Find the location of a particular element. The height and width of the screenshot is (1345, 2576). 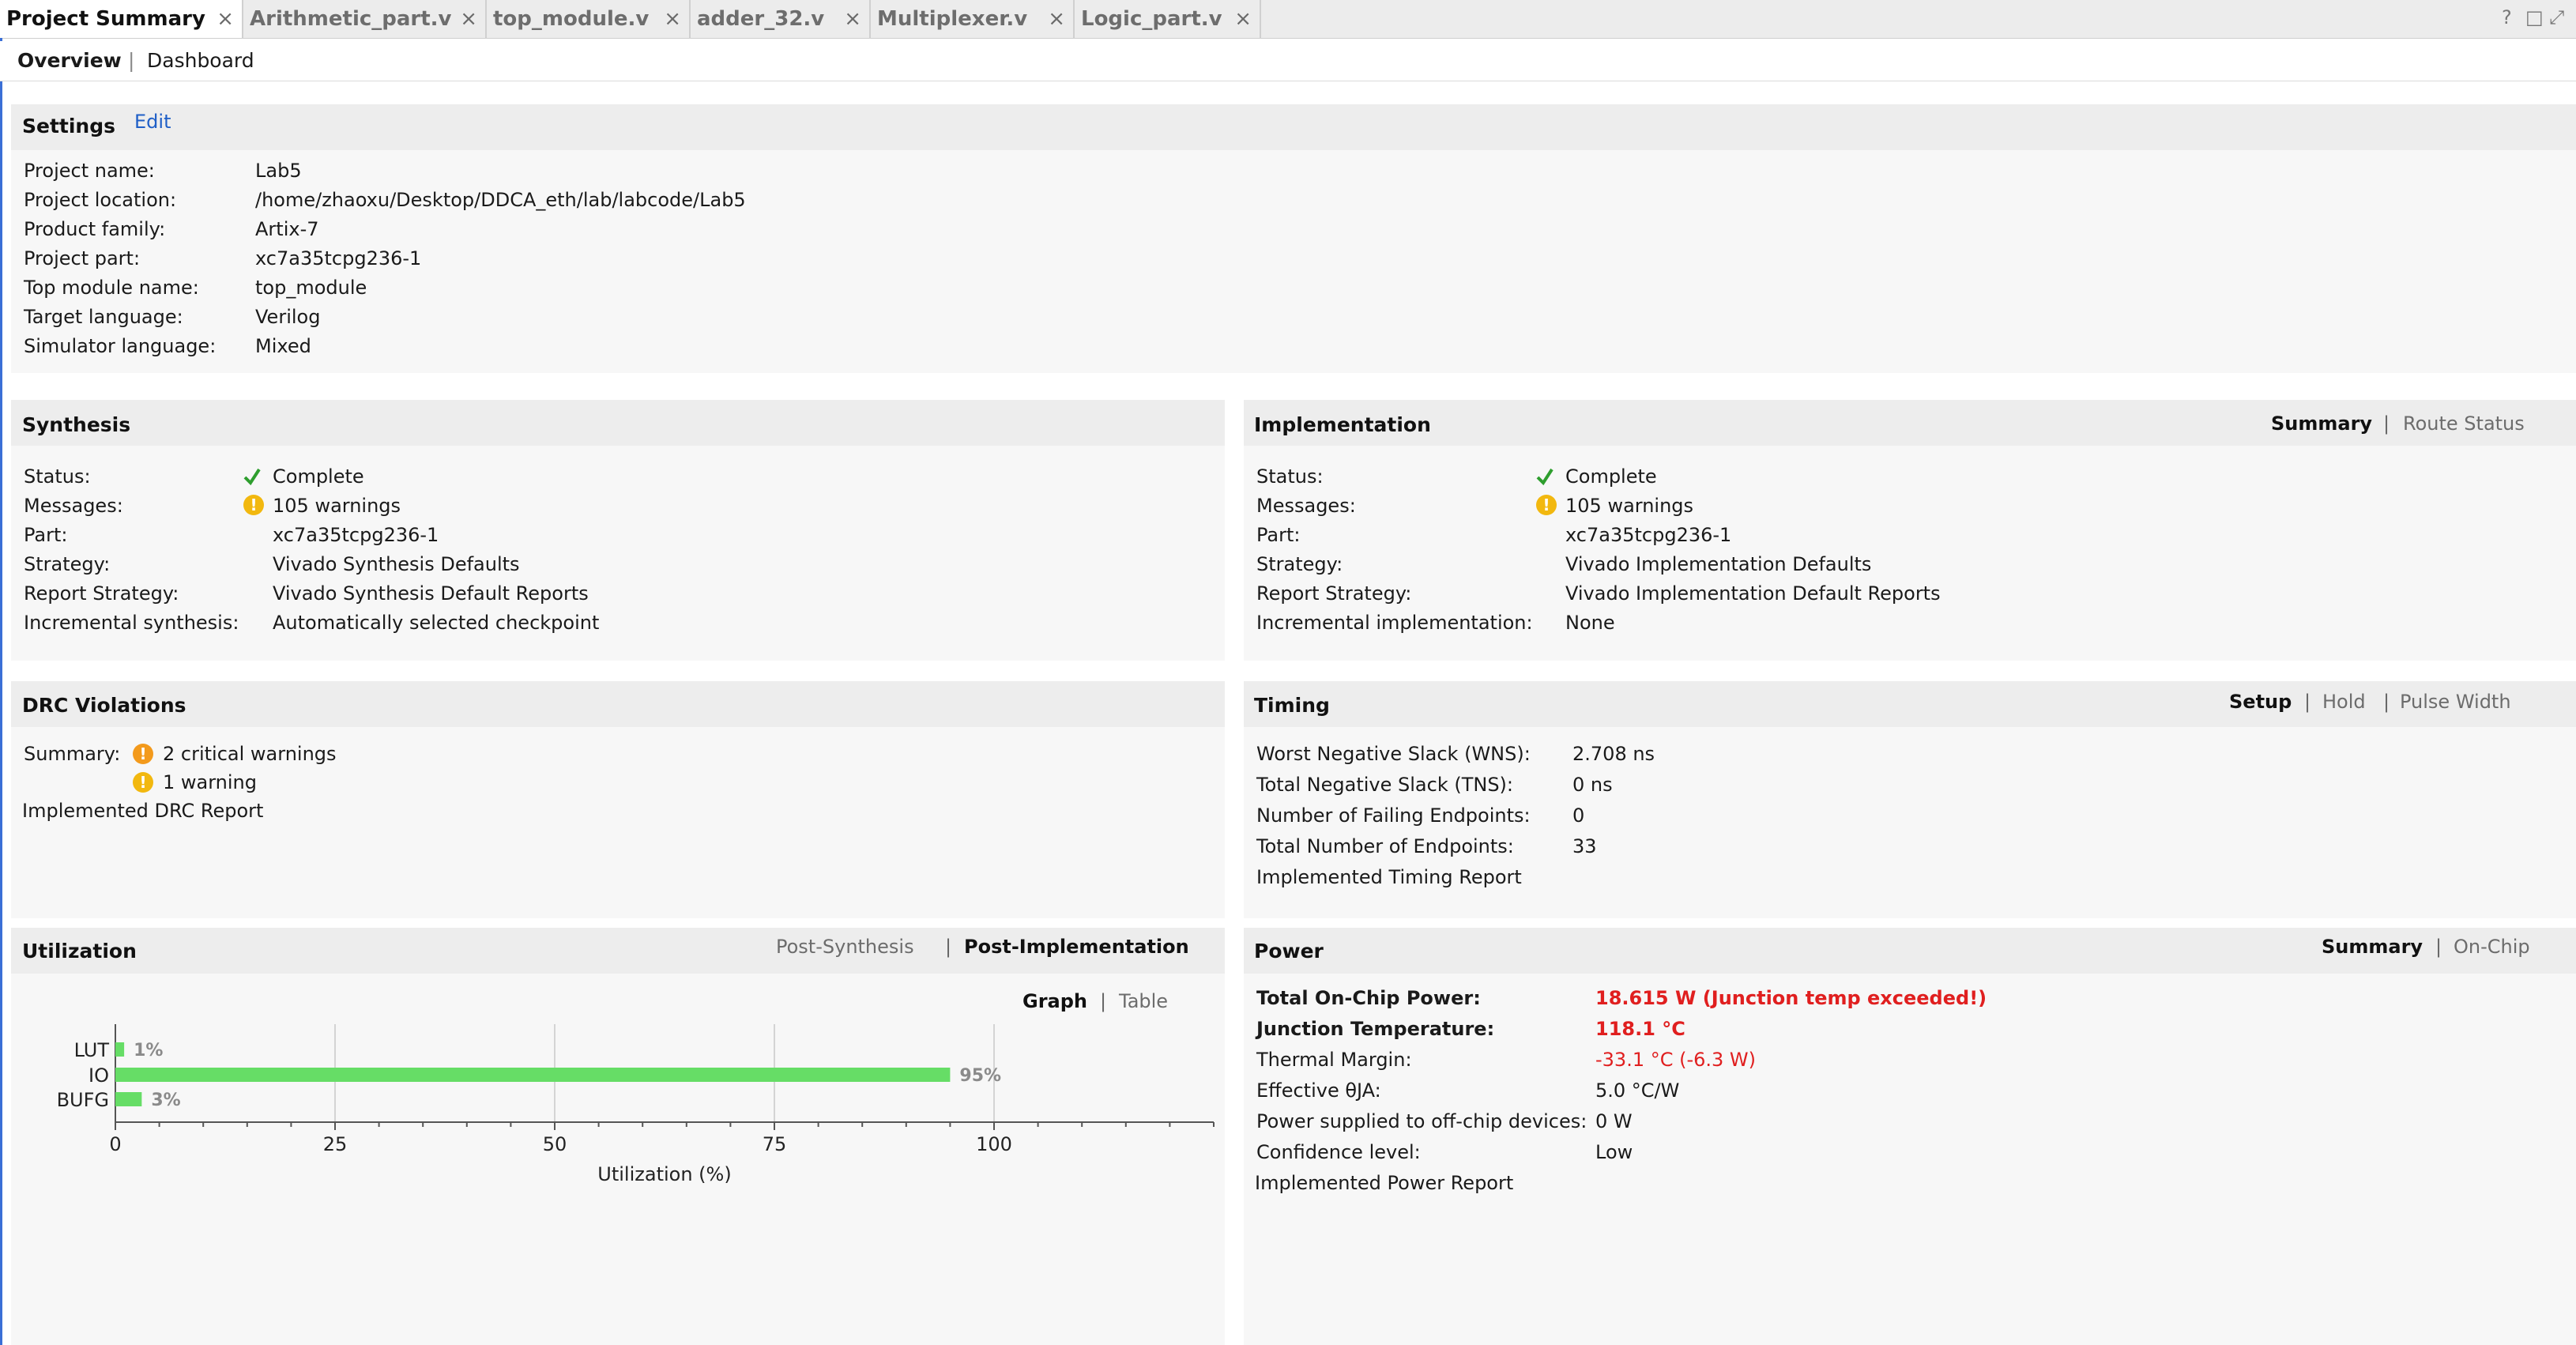

implementation-strategy-link: Vivado Implementation Defaults is located at coordinates (1718, 564).